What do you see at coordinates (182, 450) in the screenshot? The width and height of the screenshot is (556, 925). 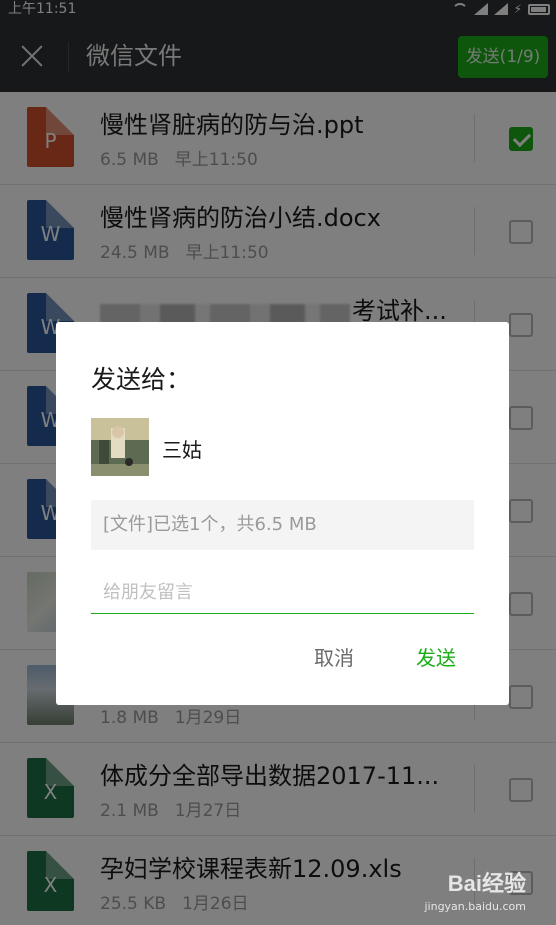 I see `recipient-name: 三姑` at bounding box center [182, 450].